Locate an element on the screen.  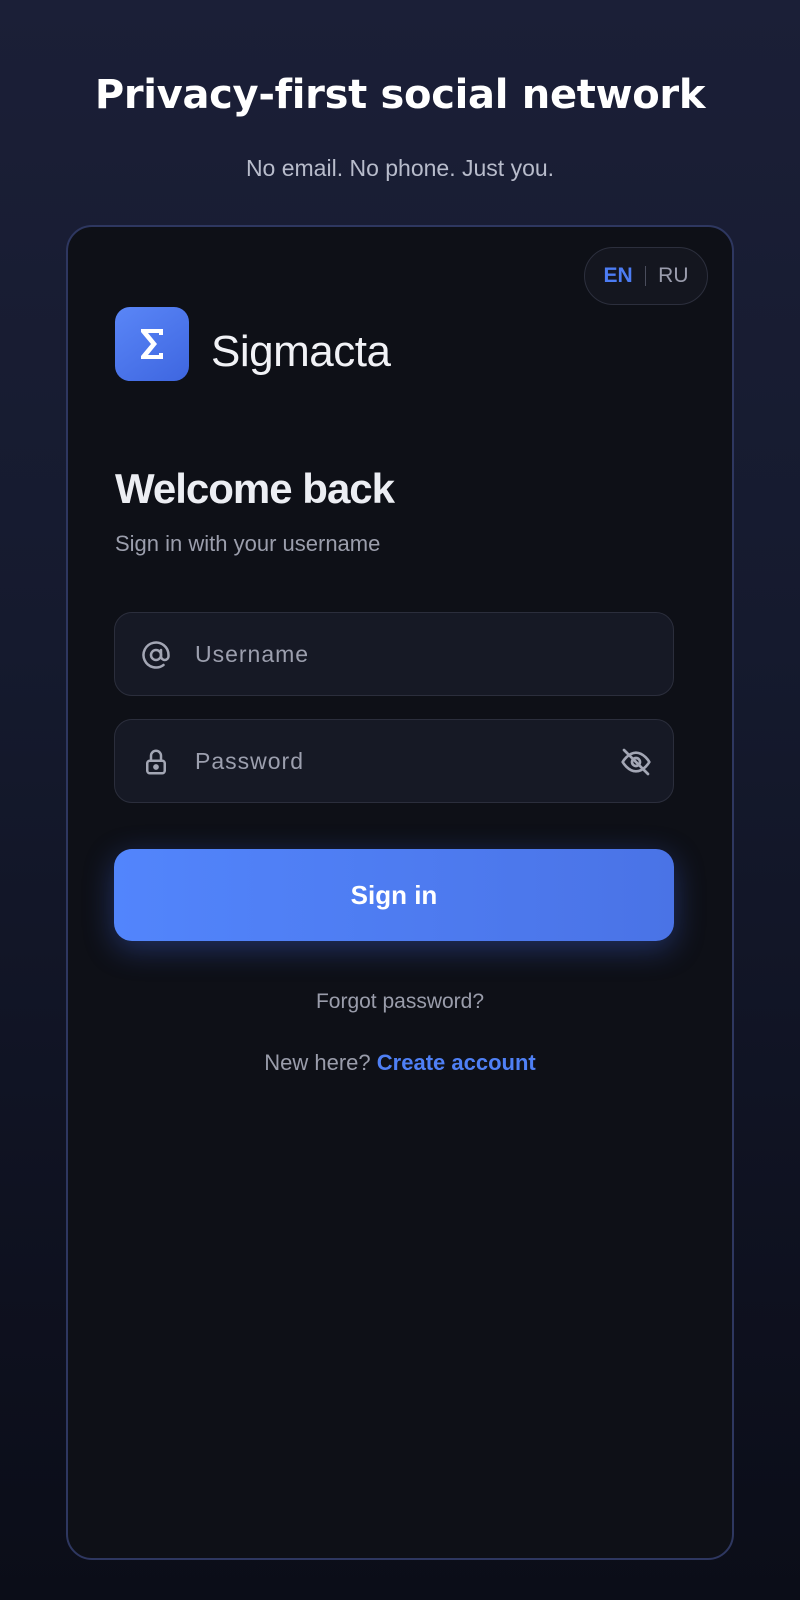
language-switch: EN RU is located at coordinates (646, 276).